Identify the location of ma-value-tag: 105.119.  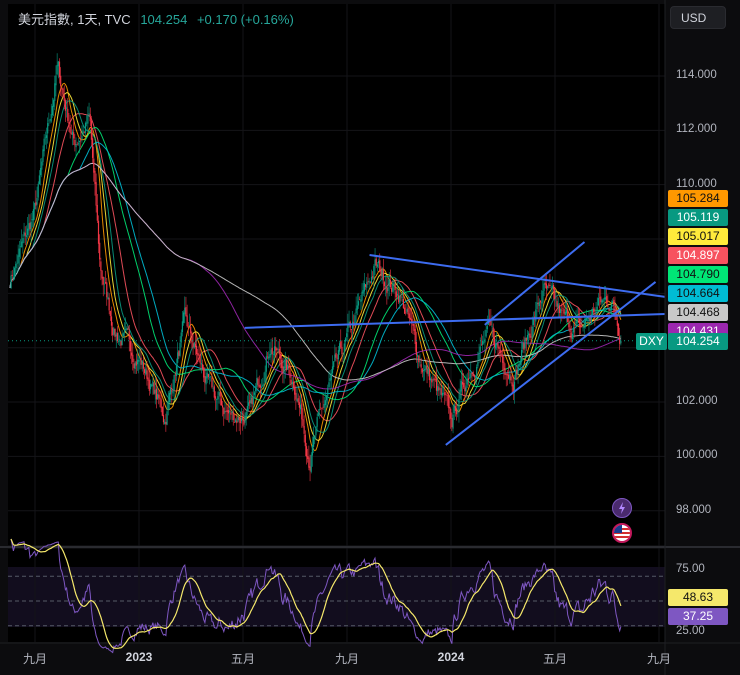
(698, 217).